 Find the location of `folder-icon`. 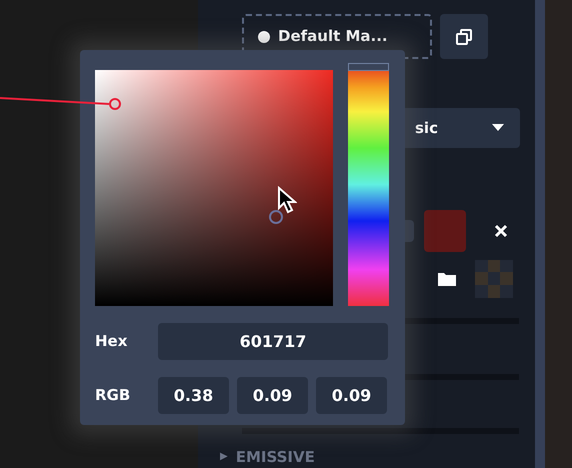

folder-icon is located at coordinates (447, 278).